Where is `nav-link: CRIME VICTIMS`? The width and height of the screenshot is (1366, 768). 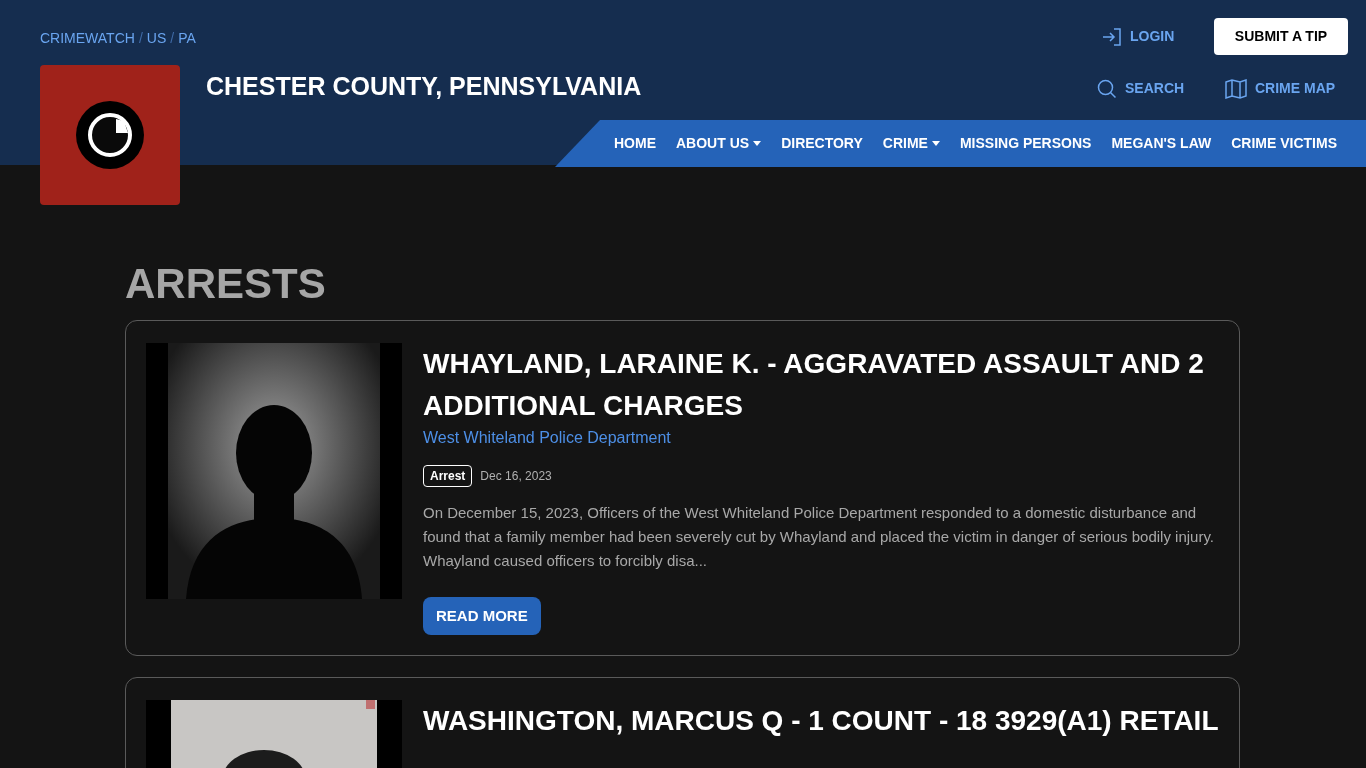 nav-link: CRIME VICTIMS is located at coordinates (1284, 143).